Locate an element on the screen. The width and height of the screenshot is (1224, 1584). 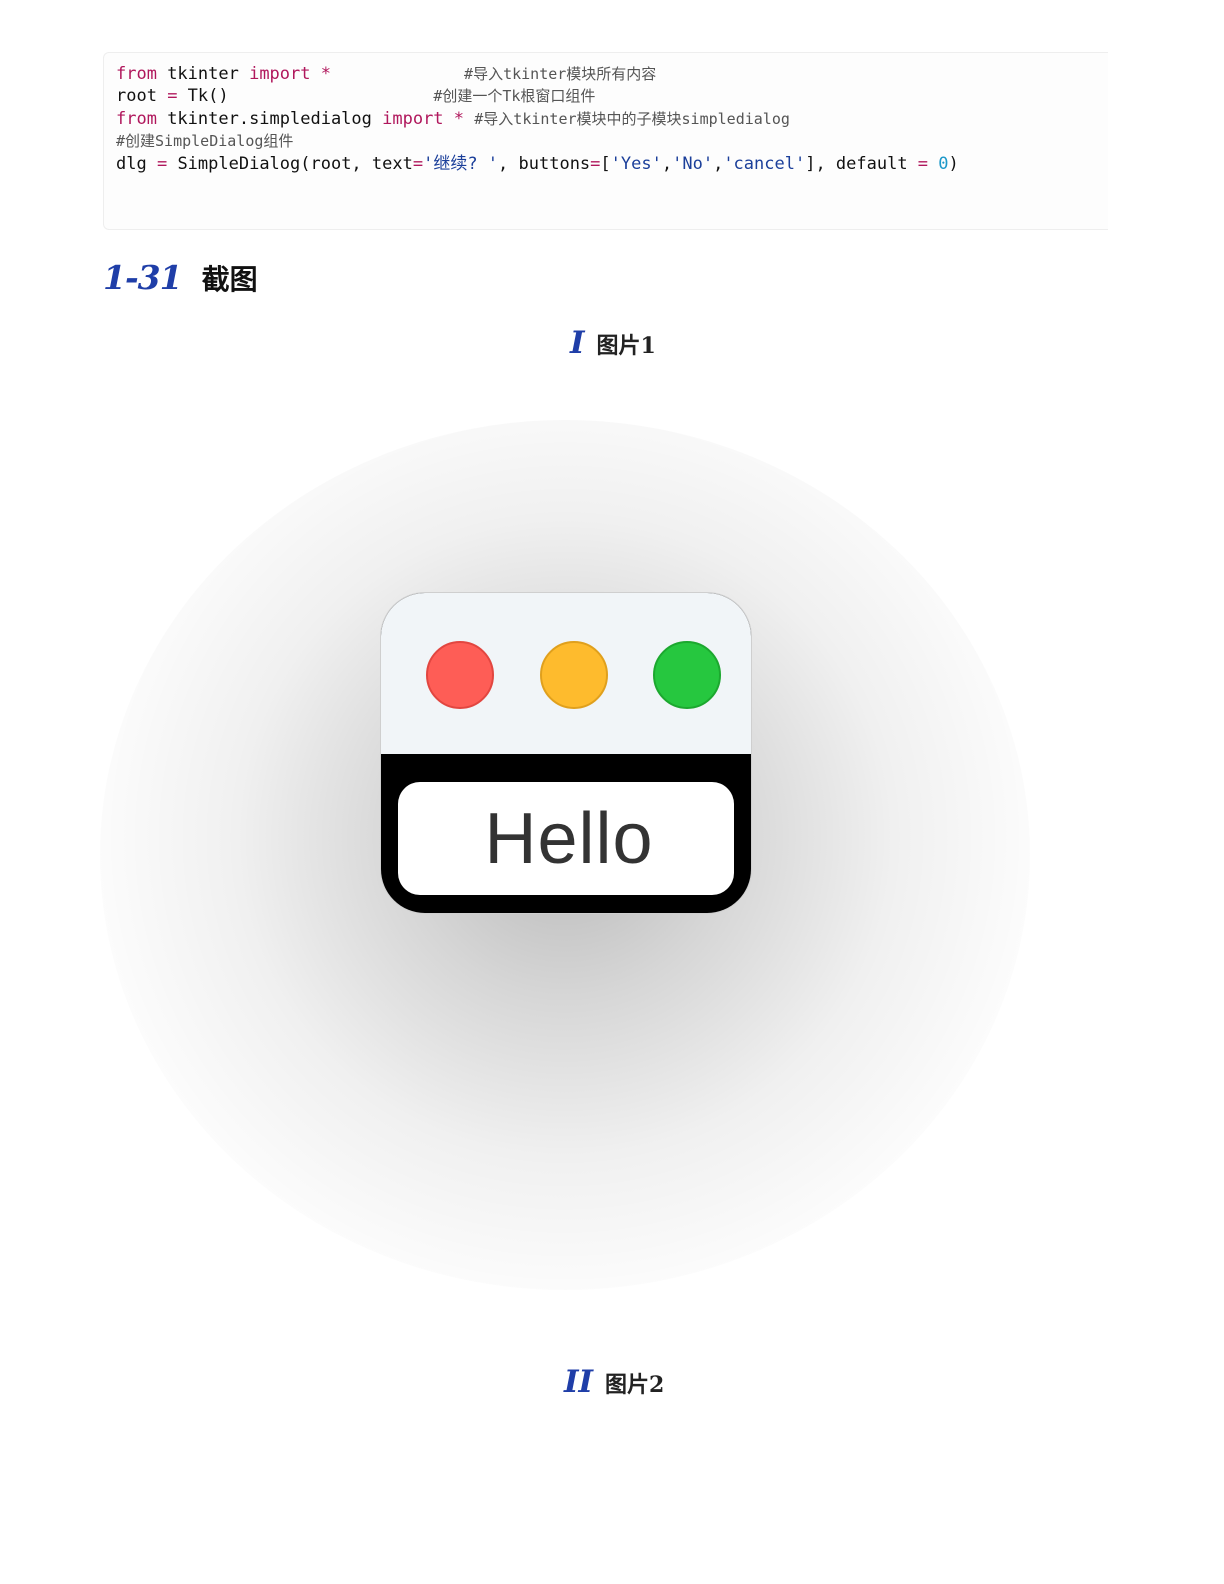
code-comment: #导入tkinter模块所有内容 is located at coordinates (560, 74).